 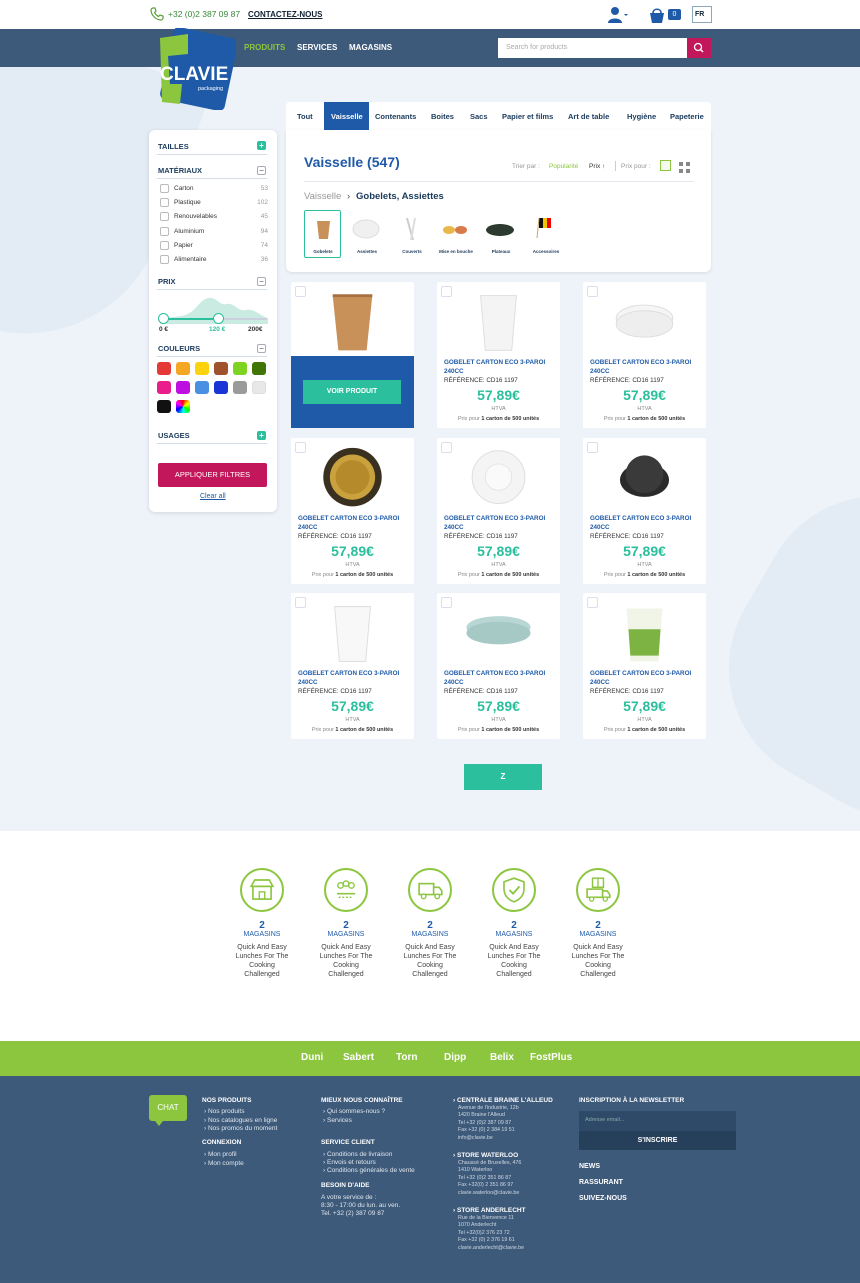 What do you see at coordinates (264, 47) in the screenshot?
I see `nav-produits: PRODUITS` at bounding box center [264, 47].